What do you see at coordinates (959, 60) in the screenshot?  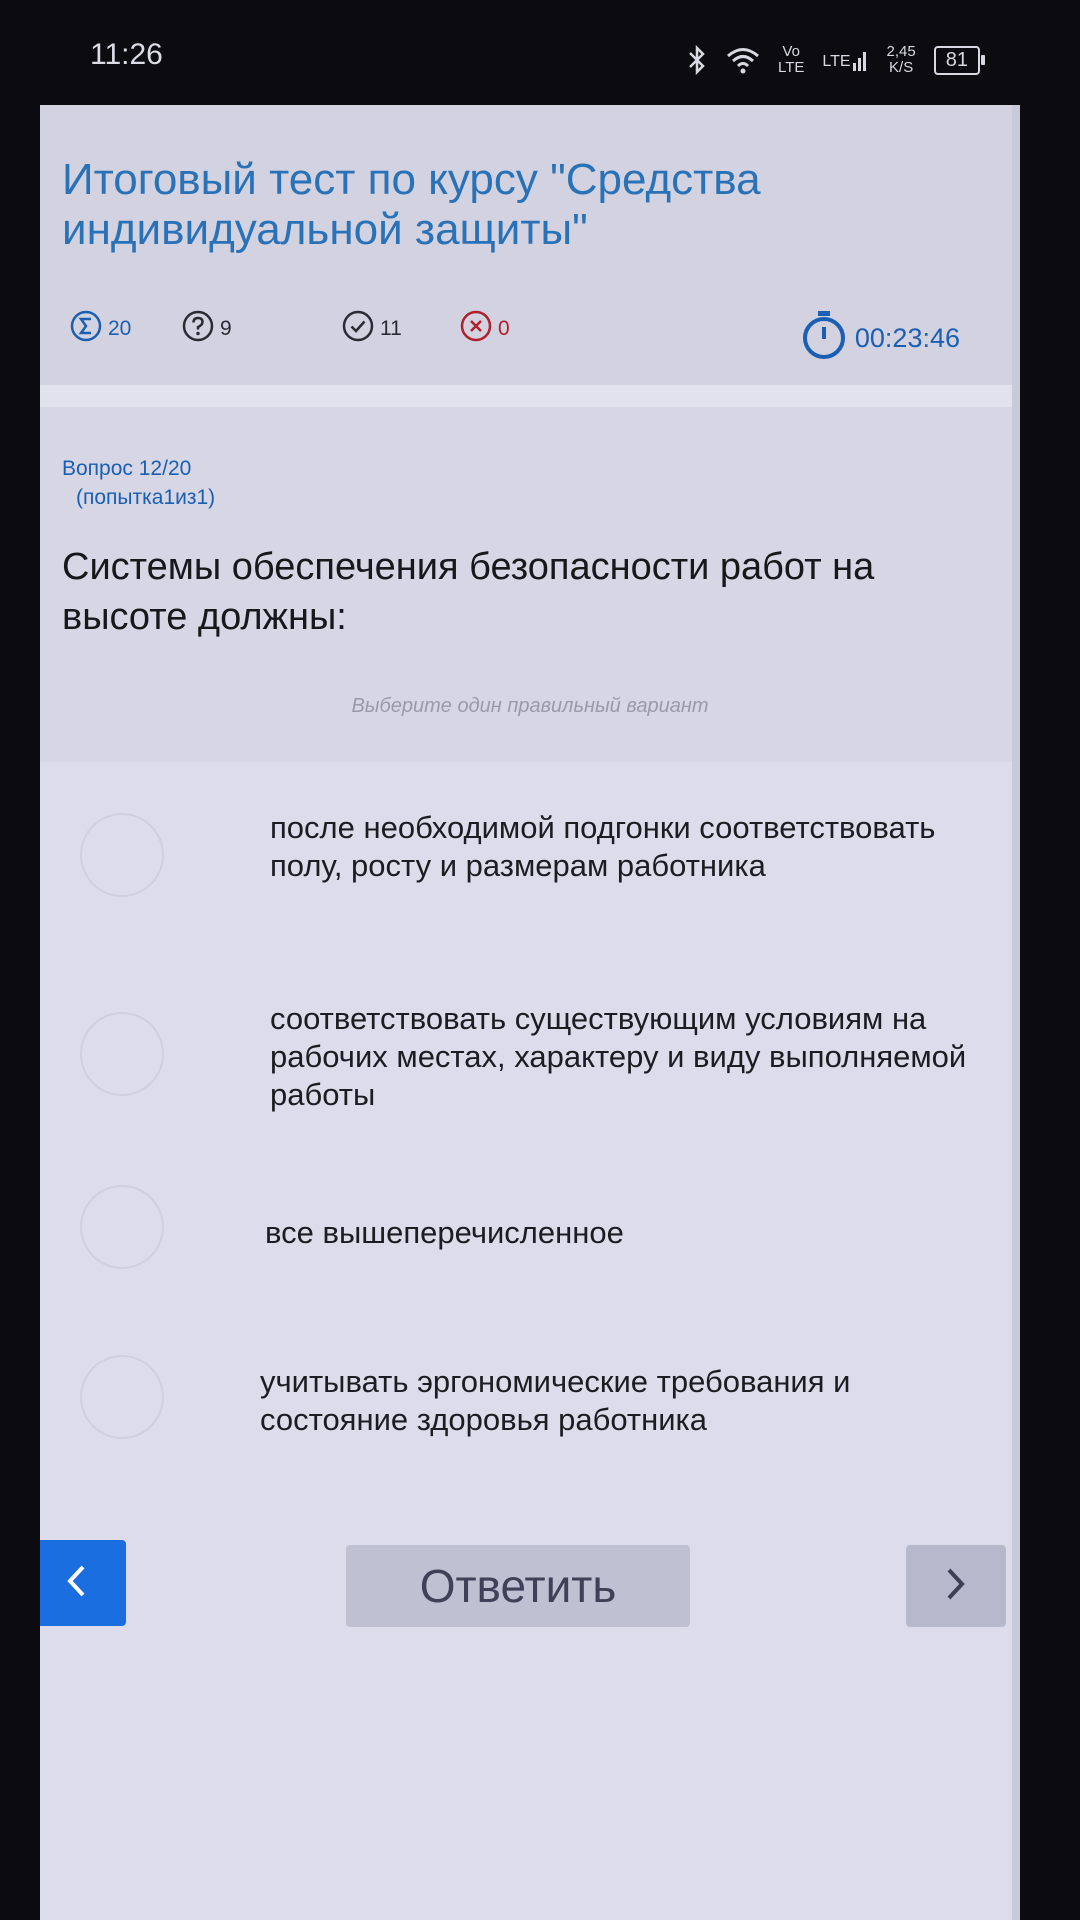 I see `battery-indicator: 81` at bounding box center [959, 60].